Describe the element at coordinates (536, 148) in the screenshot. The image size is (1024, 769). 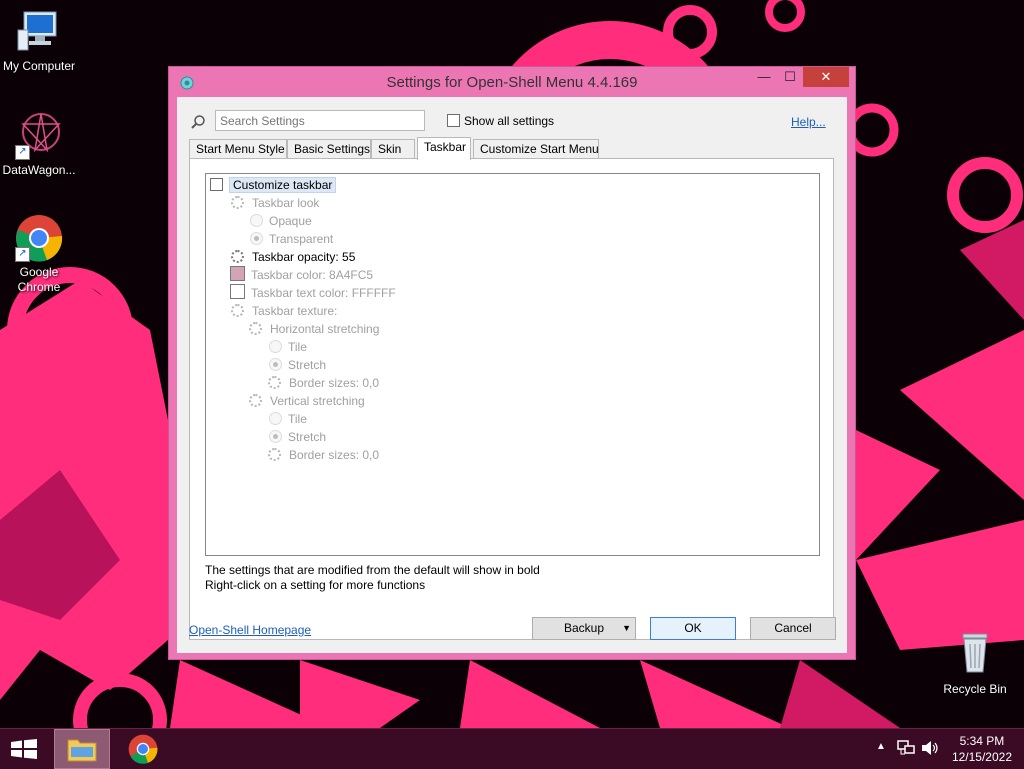
I see `tab-customize-start-menu: Customize Start Menu` at that location.